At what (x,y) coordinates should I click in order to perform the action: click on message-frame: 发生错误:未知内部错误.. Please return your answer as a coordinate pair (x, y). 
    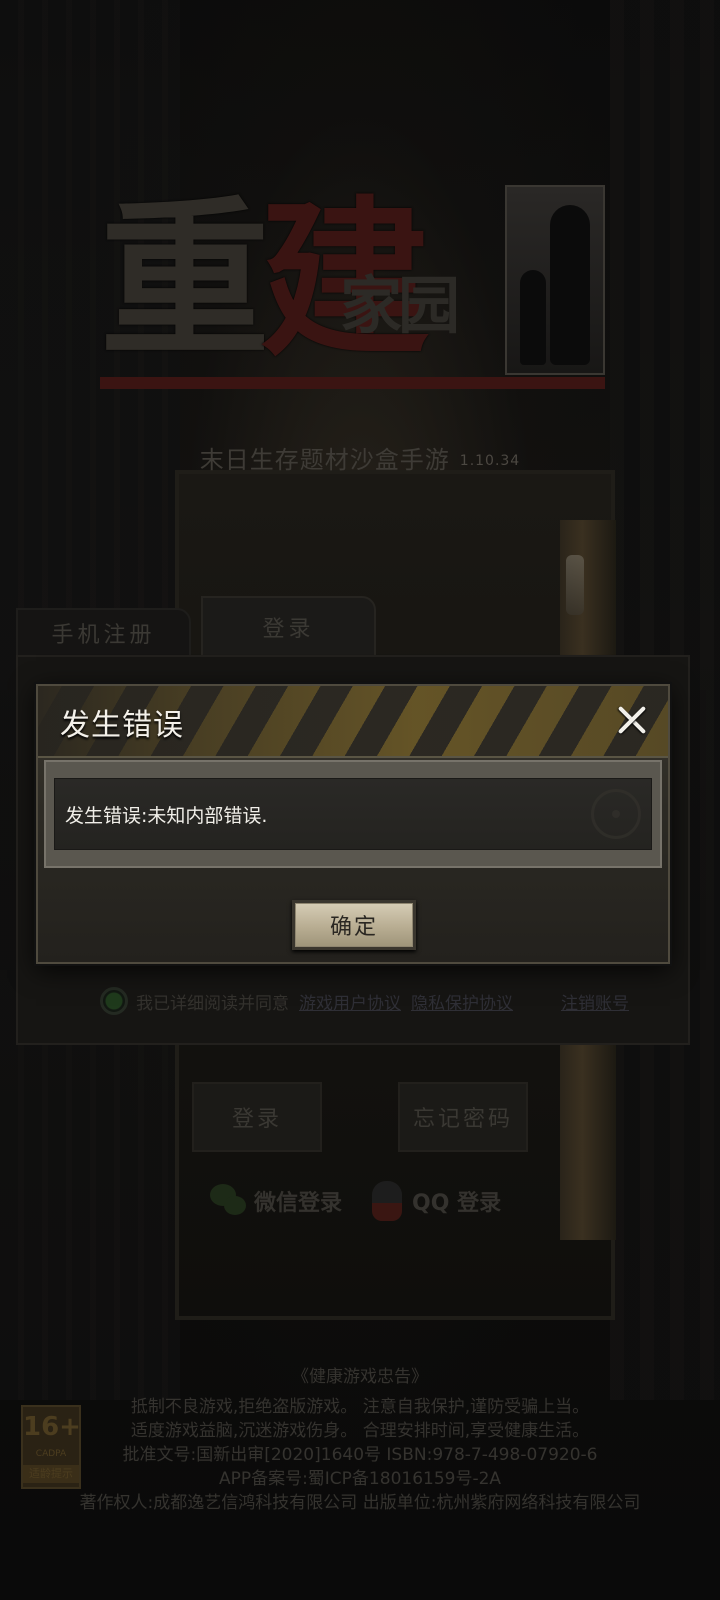
    Looking at the image, I should click on (353, 814).